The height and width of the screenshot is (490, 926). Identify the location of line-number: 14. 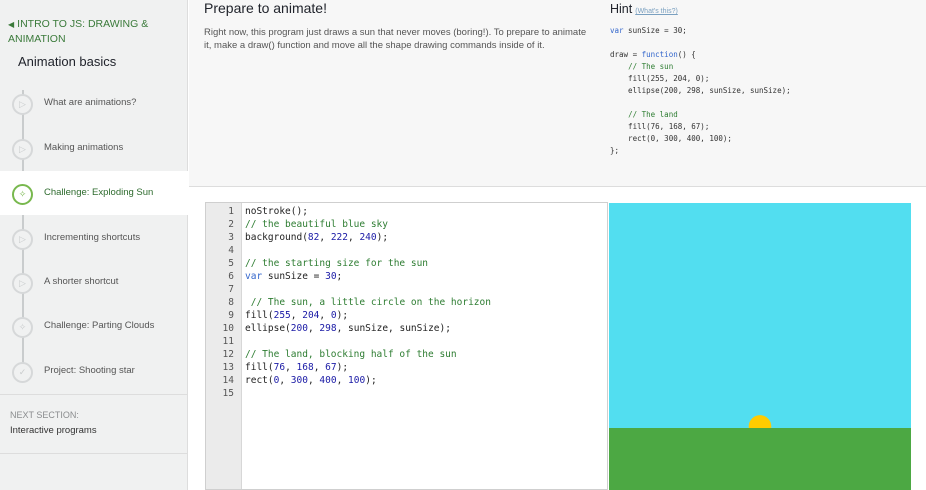
(228, 380).